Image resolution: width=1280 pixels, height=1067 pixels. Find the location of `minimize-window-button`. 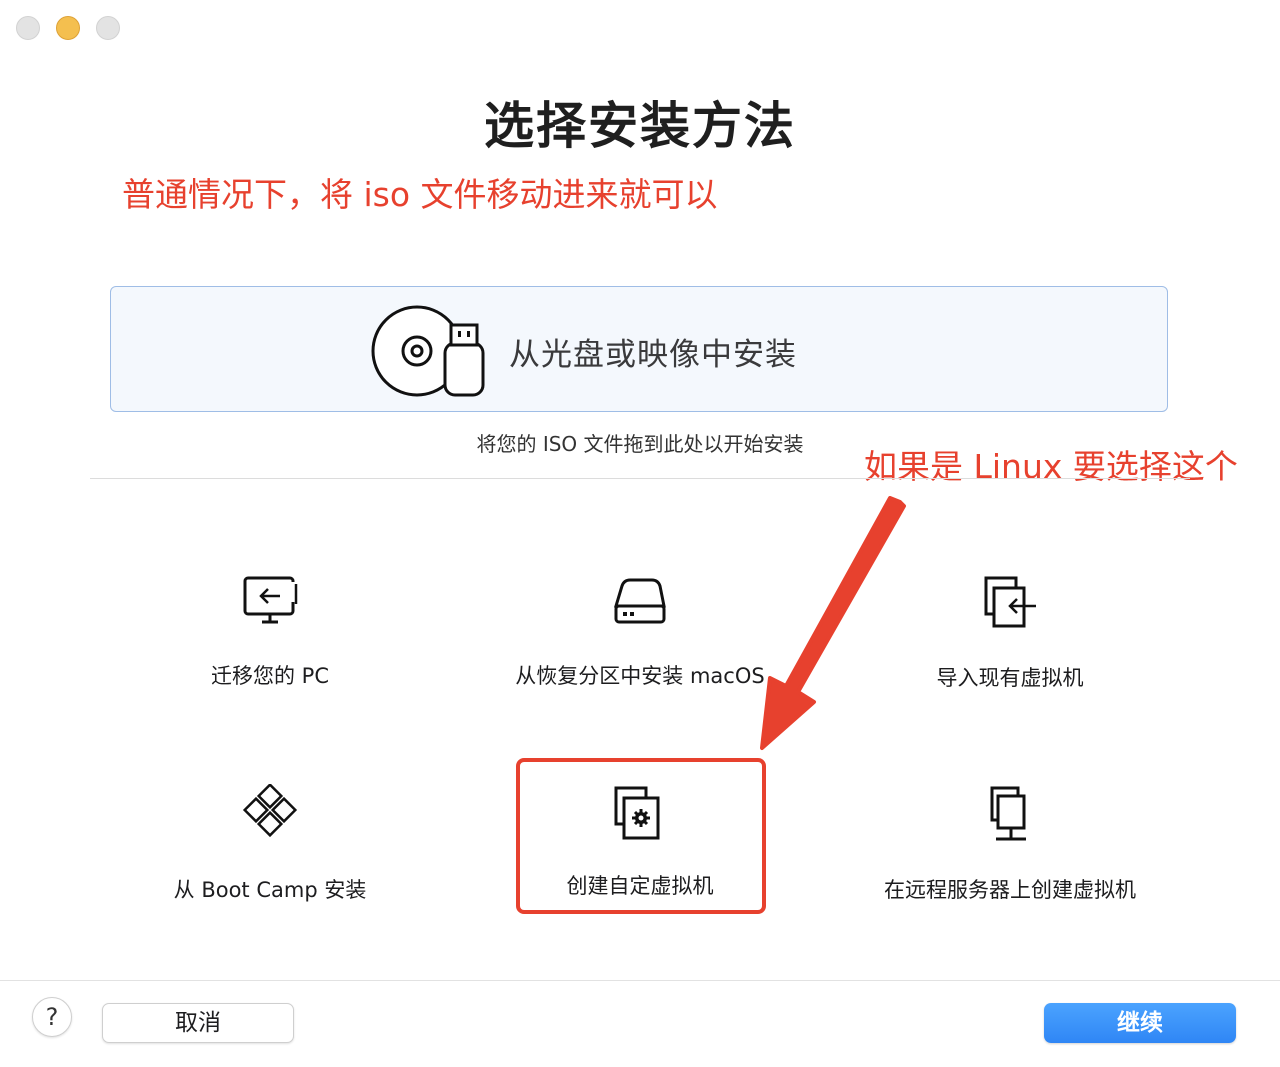

minimize-window-button is located at coordinates (68, 28).